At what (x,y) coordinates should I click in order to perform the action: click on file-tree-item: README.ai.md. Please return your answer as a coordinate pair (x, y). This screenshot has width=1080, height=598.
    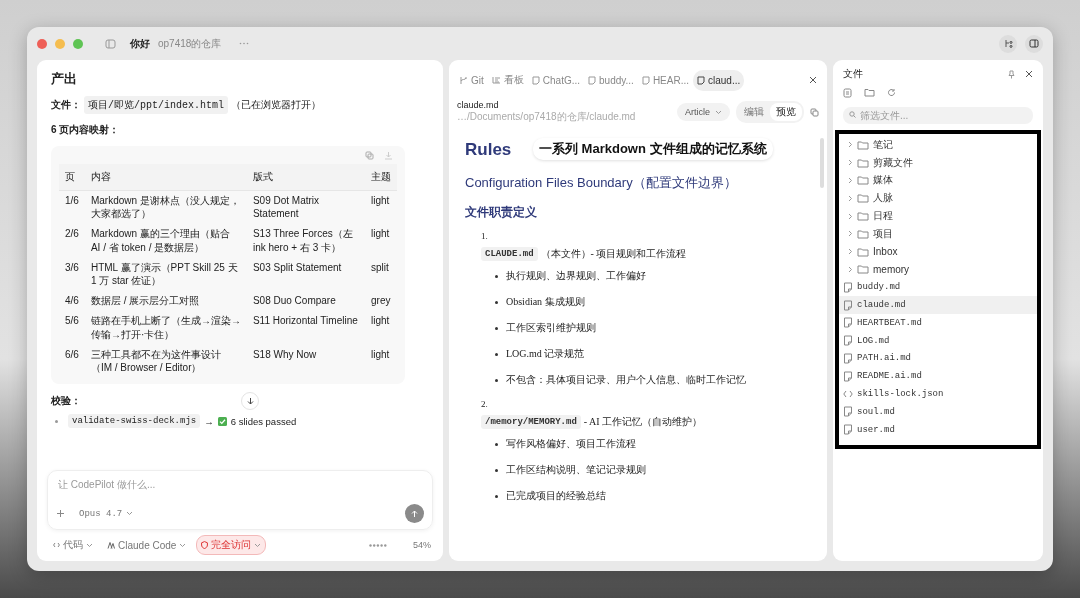
    Looking at the image, I should click on (938, 376).